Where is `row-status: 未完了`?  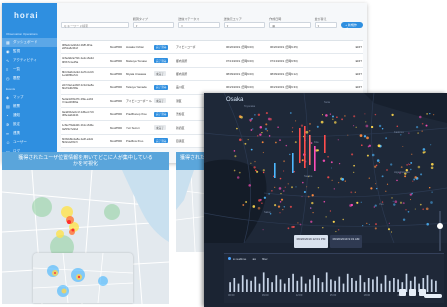
row-status: 未完了 is located at coordinates (164, 101).